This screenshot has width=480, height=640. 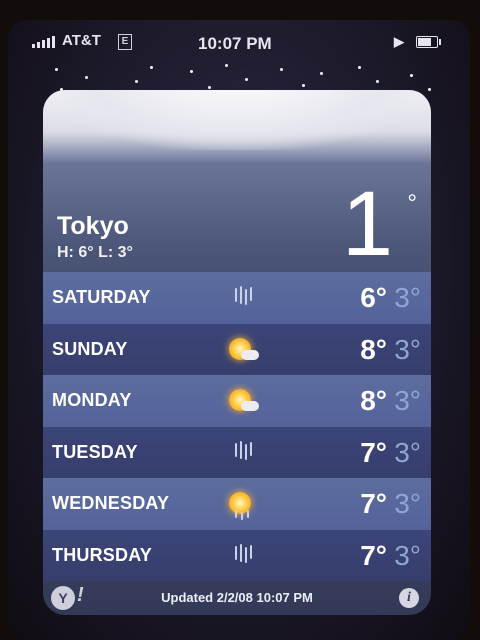 I want to click on forecast-row: SUNDAY 8° 3°, so click(x=237, y=349).